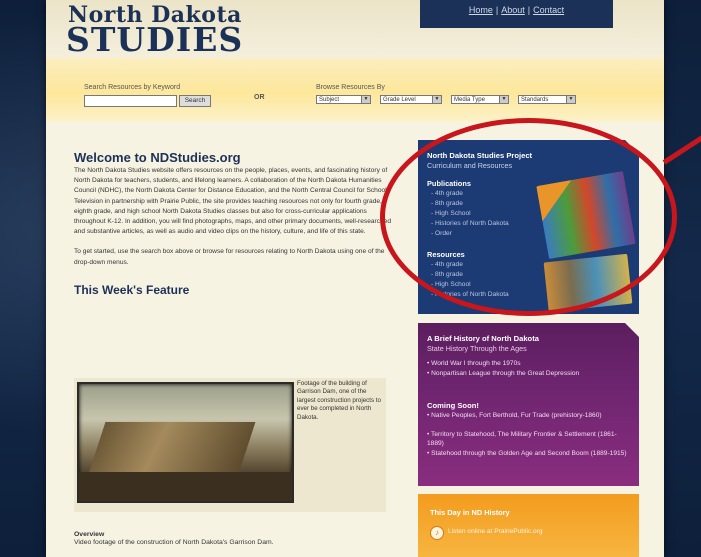 Image resolution: width=701 pixels, height=557 pixels. I want to click on standards-select: Standards ▼, so click(547, 99).